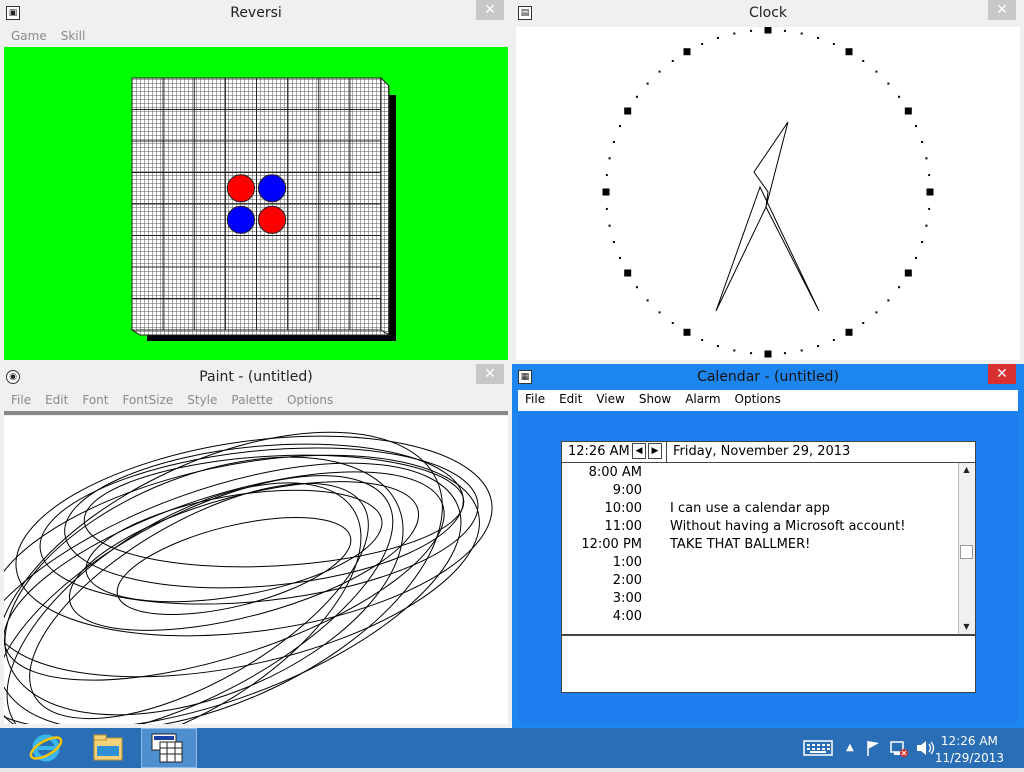 Image resolution: width=1024 pixels, height=772 pixels. Describe the element at coordinates (490, 374) in the screenshot. I see `paint-close-button: ✕` at that location.